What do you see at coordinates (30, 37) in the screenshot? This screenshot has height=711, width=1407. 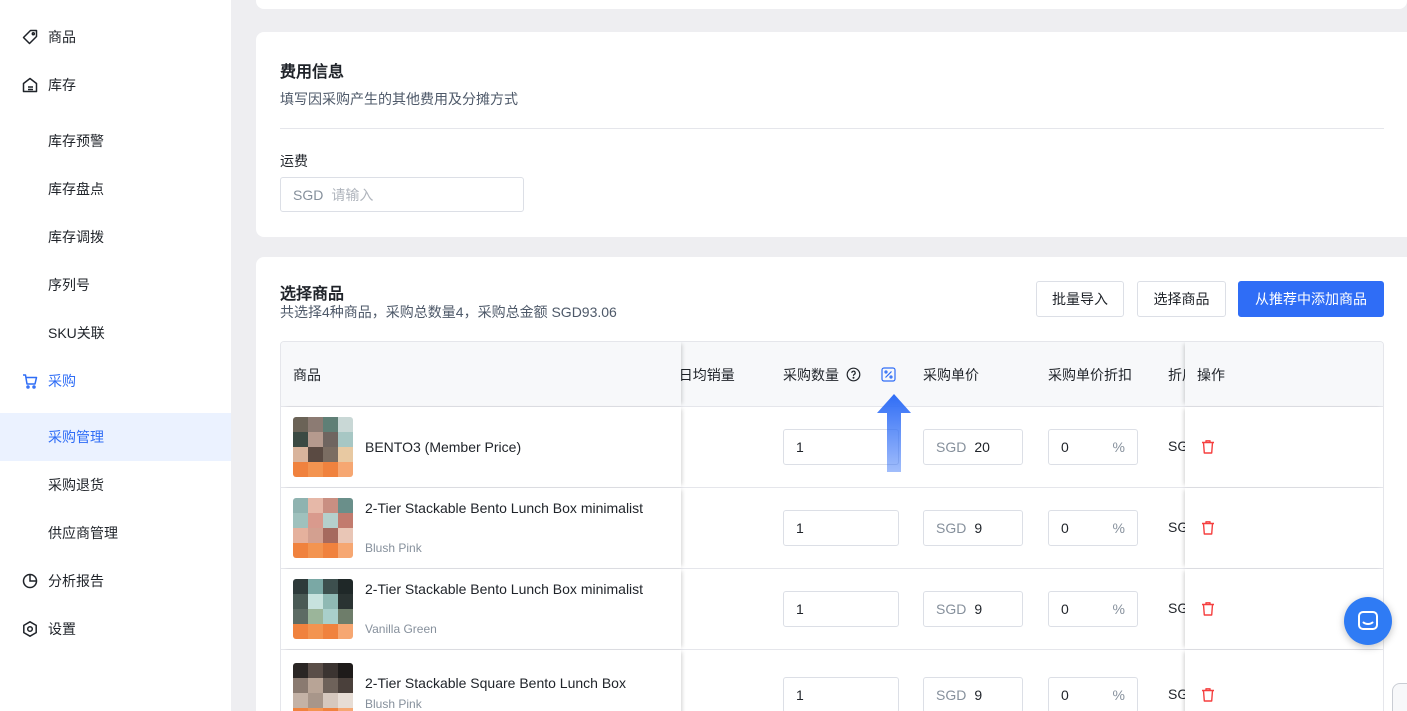 I see `tag-icon` at bounding box center [30, 37].